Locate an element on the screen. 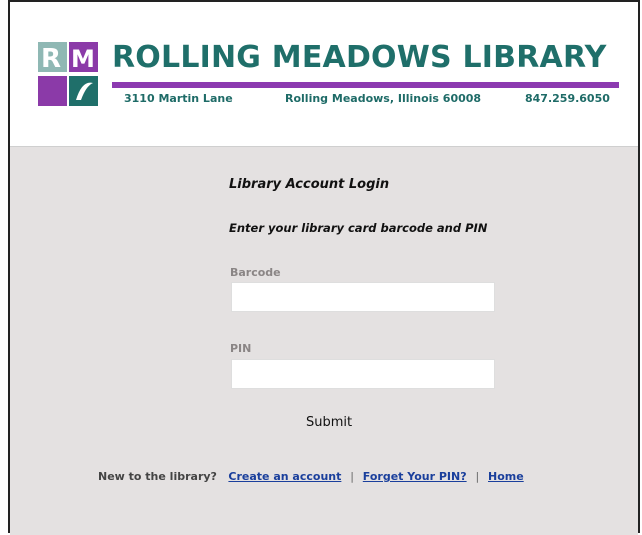 Image resolution: width=642 pixels, height=535 pixels. submit-button: Submit is located at coordinates (329, 422).